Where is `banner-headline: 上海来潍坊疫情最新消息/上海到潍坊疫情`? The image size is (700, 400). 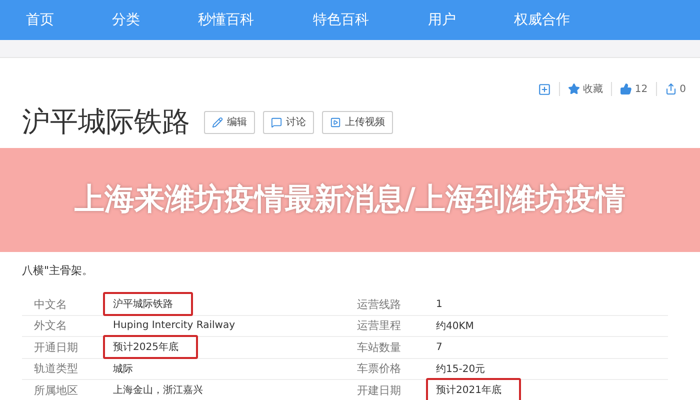 banner-headline: 上海来潍坊疫情最新消息/上海到潍坊疫情 is located at coordinates (350, 200).